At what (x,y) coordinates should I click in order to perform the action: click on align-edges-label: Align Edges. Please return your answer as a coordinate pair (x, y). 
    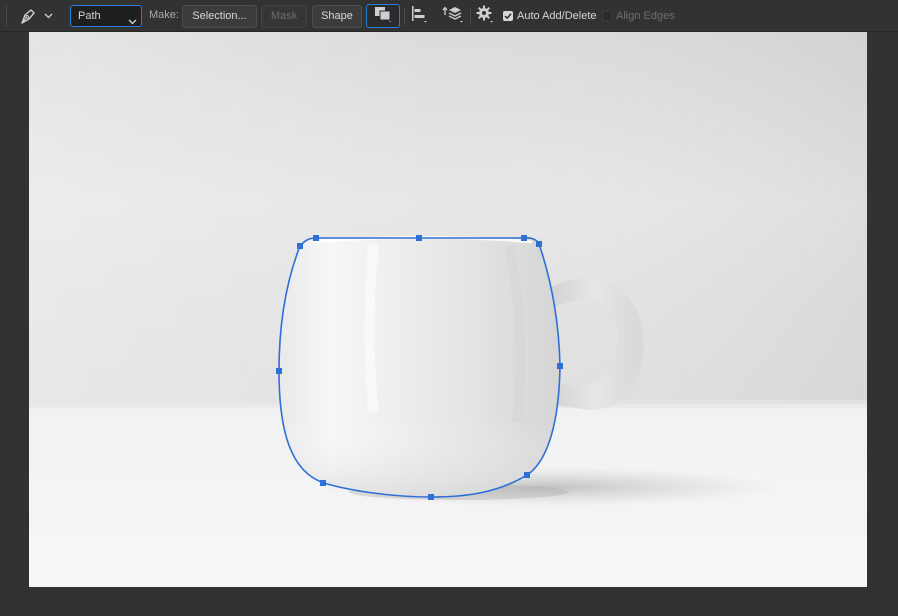
    Looking at the image, I should click on (645, 16).